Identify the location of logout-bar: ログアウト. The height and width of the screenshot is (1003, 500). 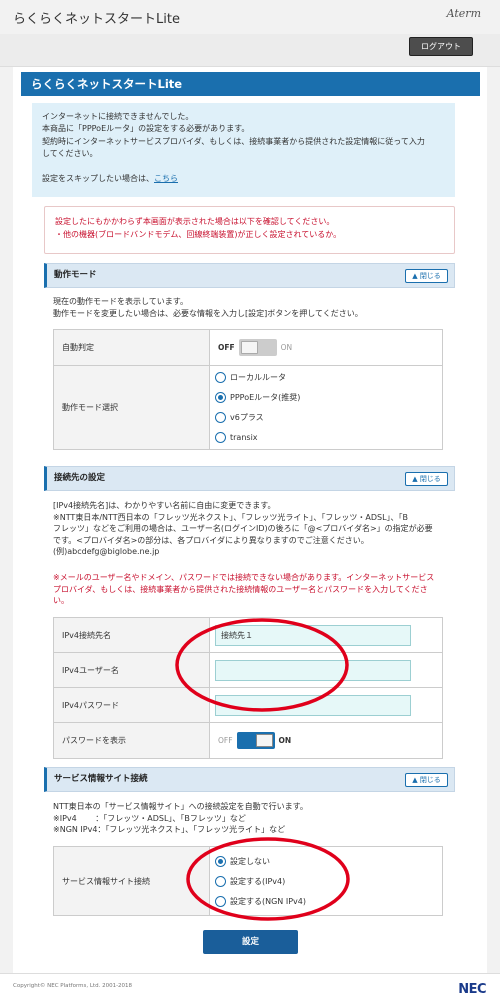
(250, 50).